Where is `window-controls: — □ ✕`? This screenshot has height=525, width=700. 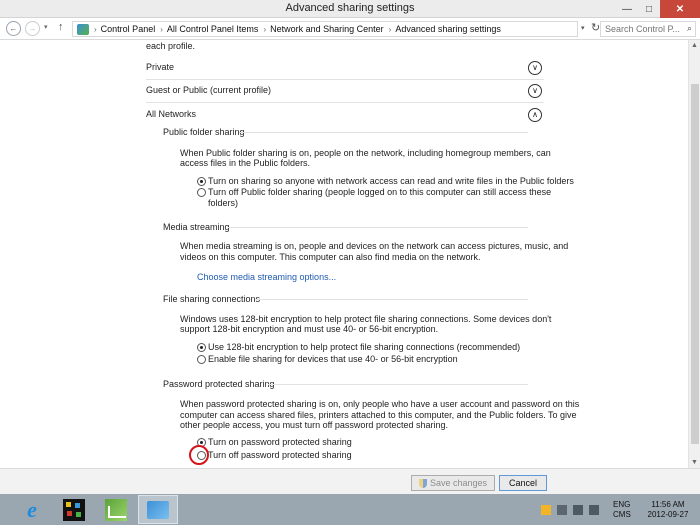
window-controls: — □ ✕ is located at coordinates (658, 9).